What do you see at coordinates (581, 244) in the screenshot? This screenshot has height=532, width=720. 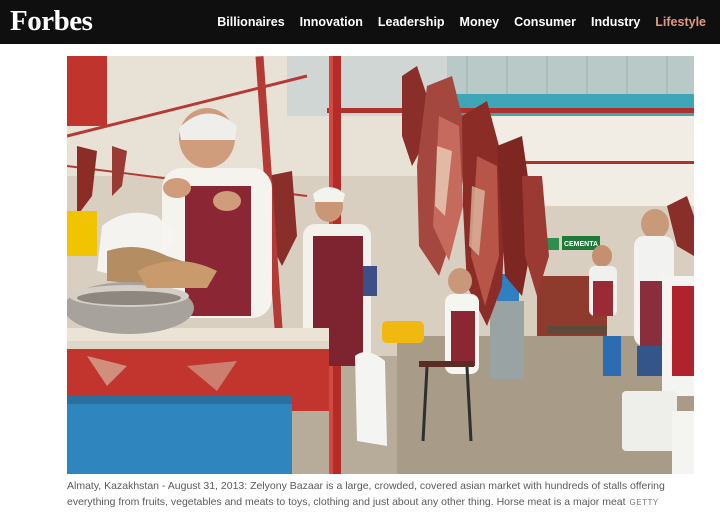 I see `market-sign-text: CEMENTA` at bounding box center [581, 244].